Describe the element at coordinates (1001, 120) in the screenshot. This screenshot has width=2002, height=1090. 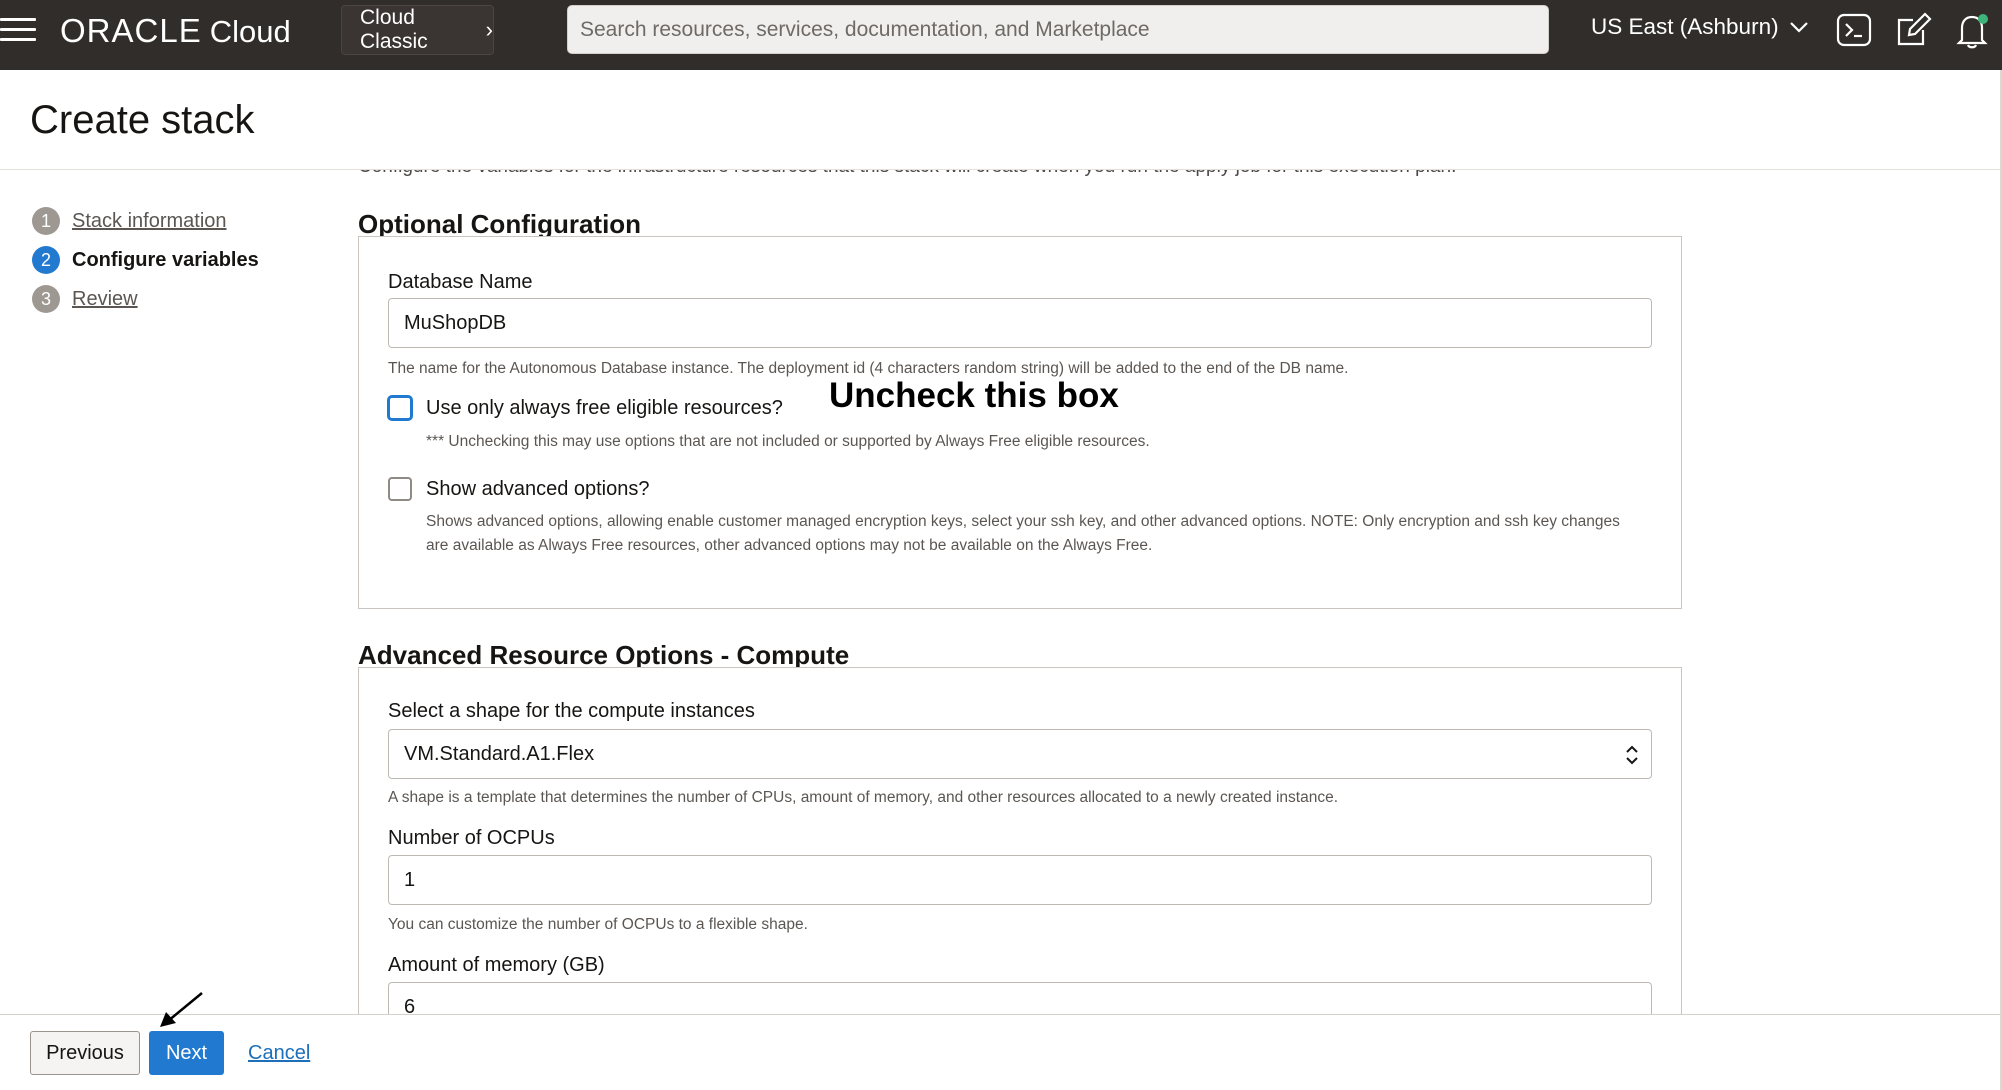
I see `page-header: Create stack` at that location.